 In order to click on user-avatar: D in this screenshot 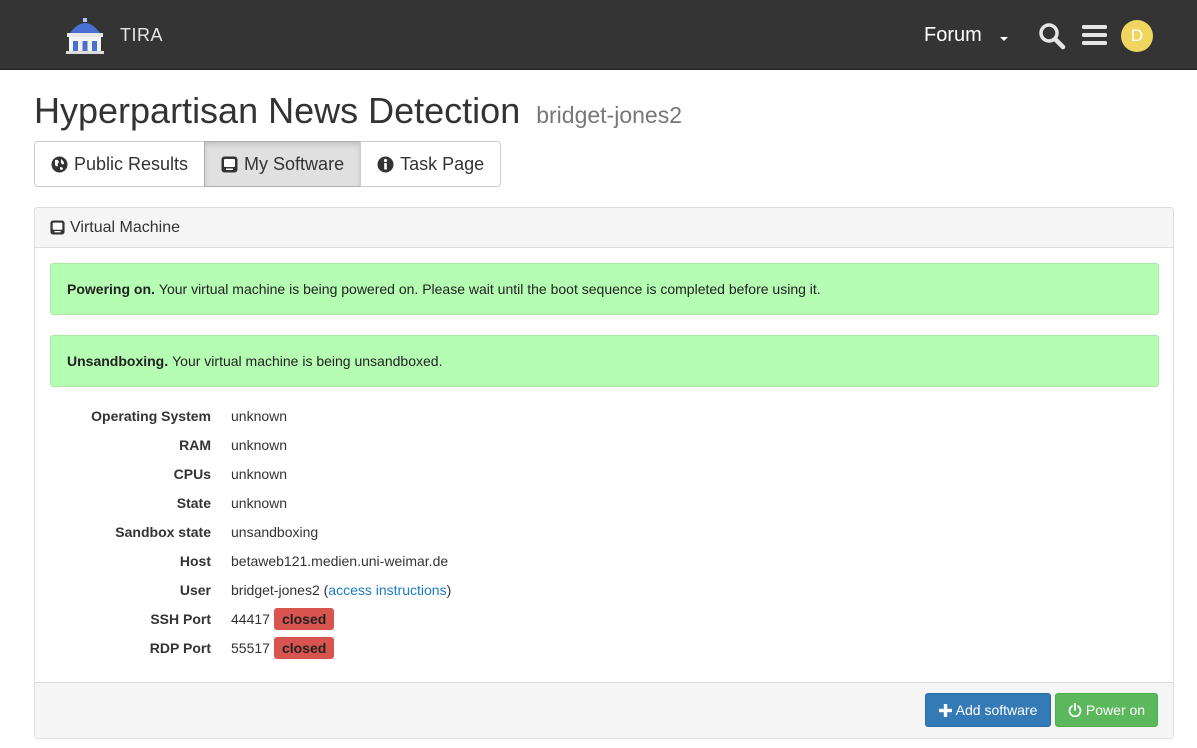, I will do `click(1137, 36)`.